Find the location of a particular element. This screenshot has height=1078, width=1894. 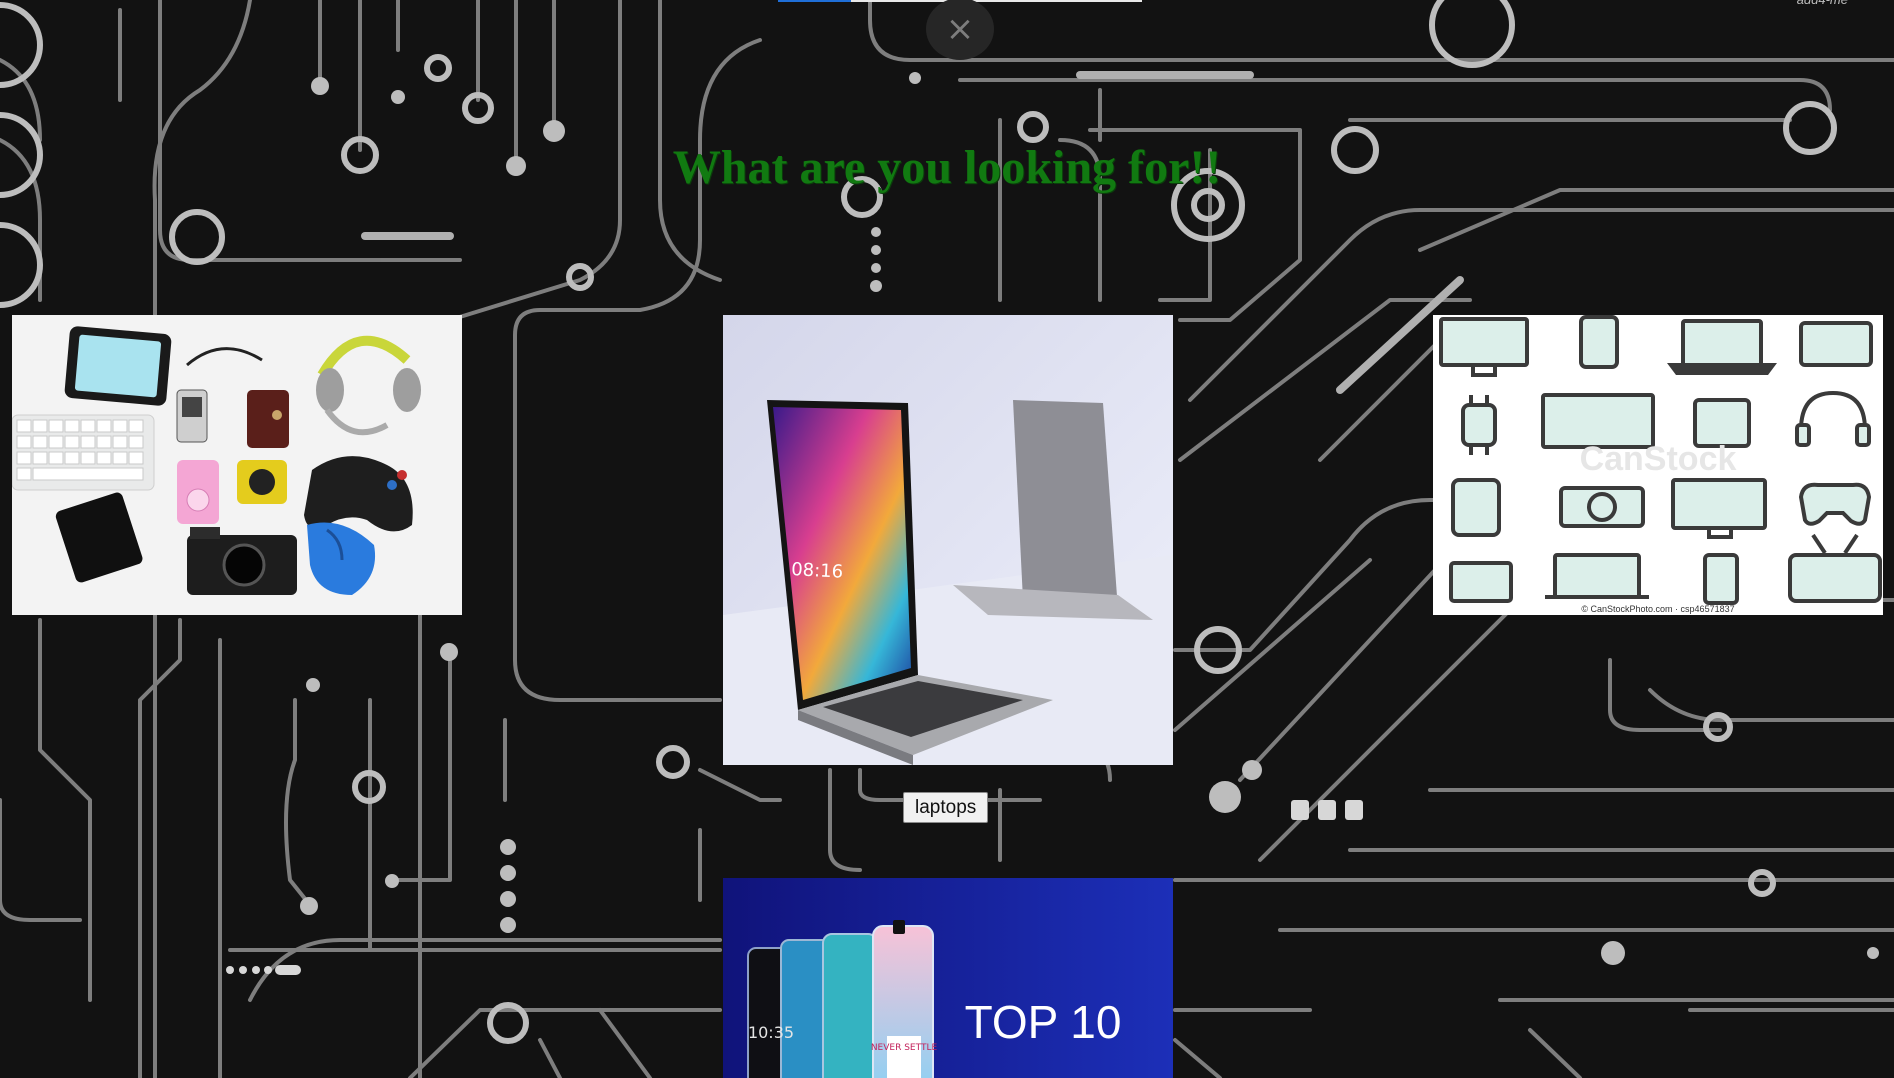

category-label-laptops: laptops is located at coordinates (946, 807).